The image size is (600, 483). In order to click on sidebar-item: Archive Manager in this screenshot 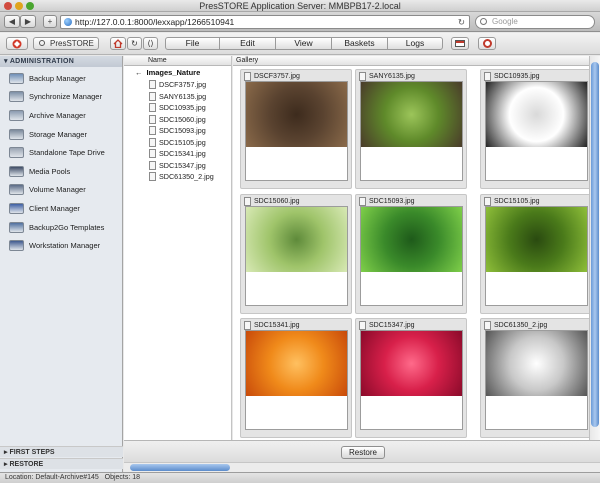, I will do `click(61, 115)`.